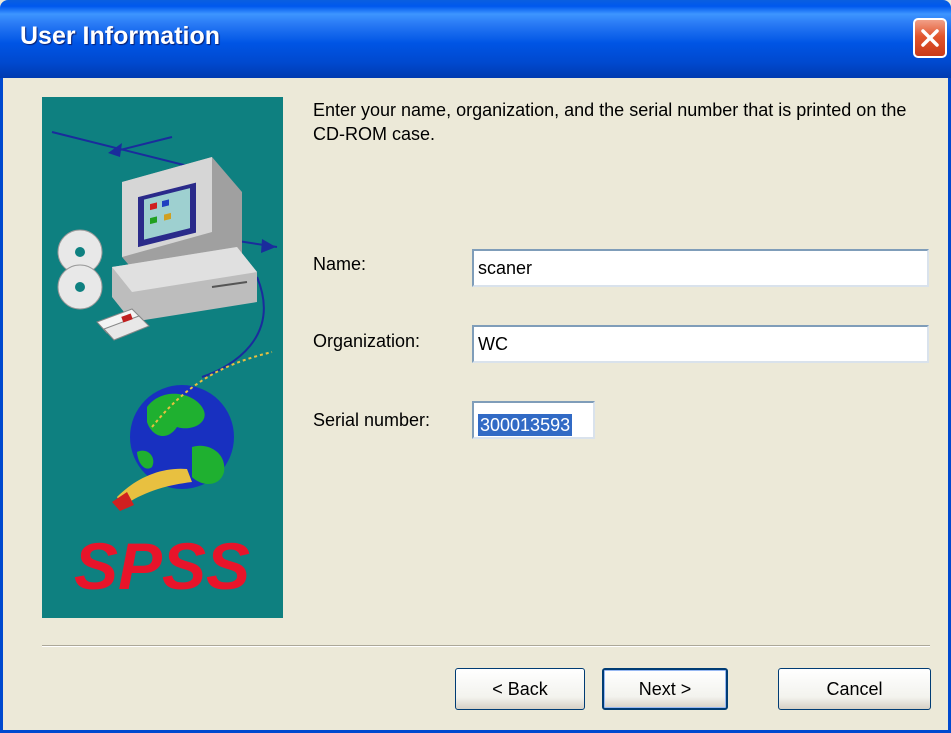  What do you see at coordinates (120, 36) in the screenshot?
I see `window-title: User Information` at bounding box center [120, 36].